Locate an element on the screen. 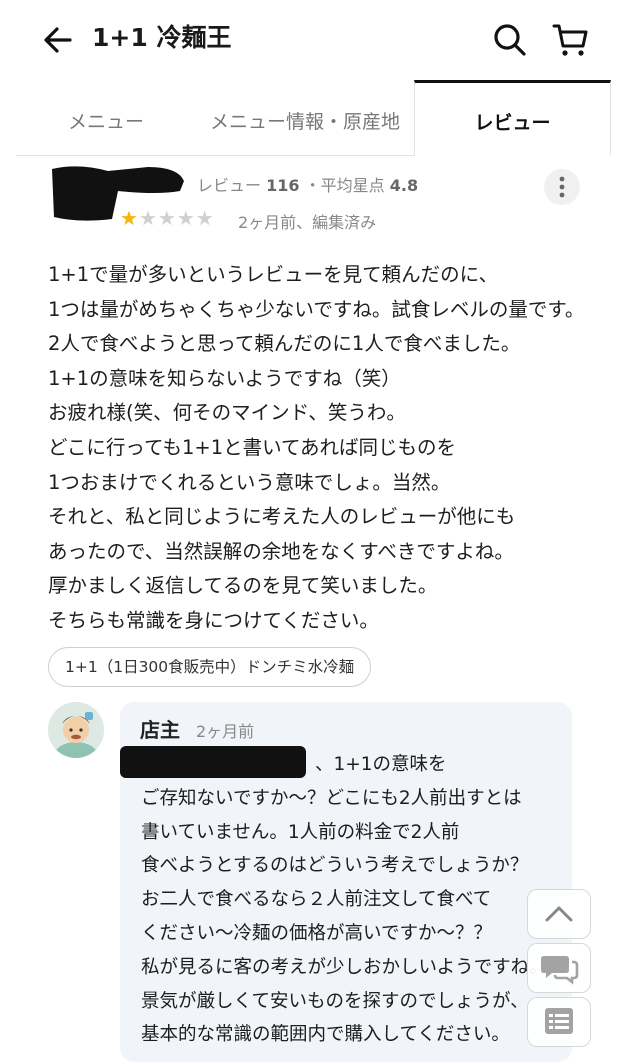 The width and height of the screenshot is (627, 1062). review-line: お疲れ様(笑、何そのマインド、笑うわ。 is located at coordinates (227, 413).